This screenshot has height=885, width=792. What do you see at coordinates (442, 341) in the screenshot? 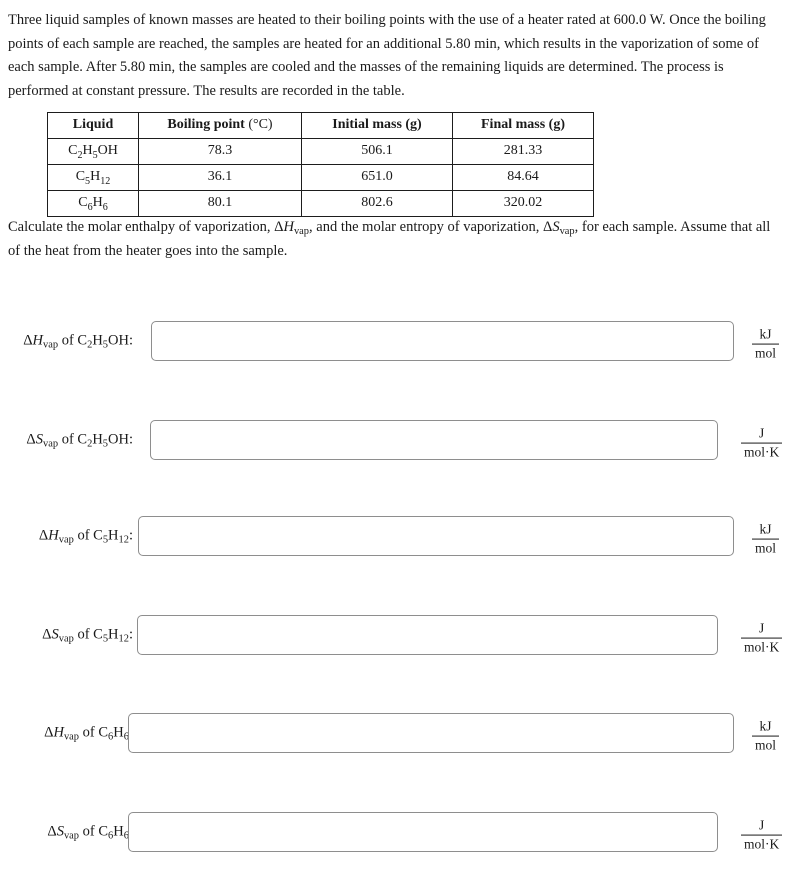
I see `answer-input-dh-c2h5oh` at bounding box center [442, 341].